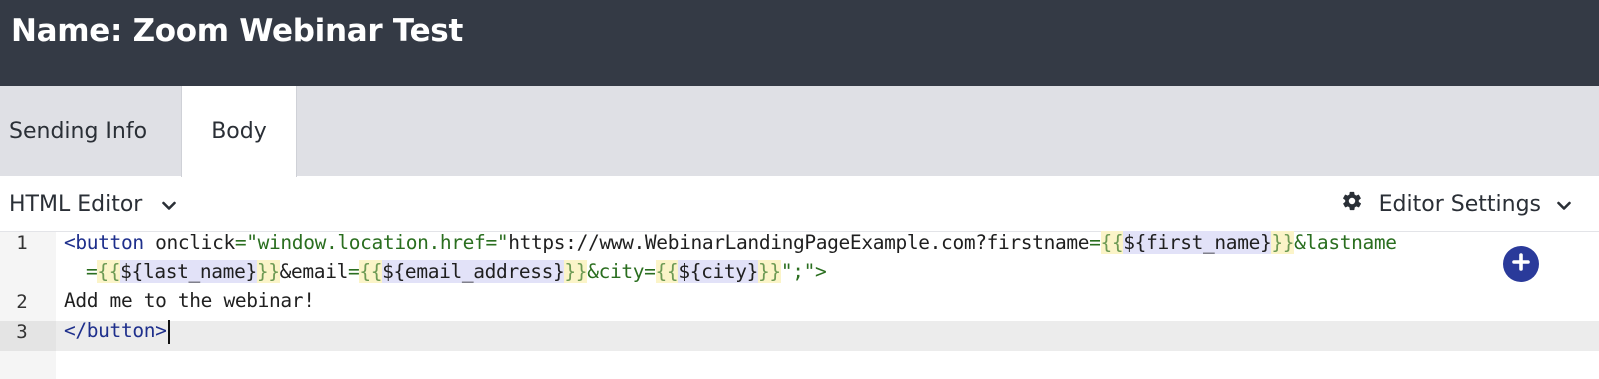 The width and height of the screenshot is (1599, 379). Describe the element at coordinates (168, 331) in the screenshot. I see `text-cursor` at that location.